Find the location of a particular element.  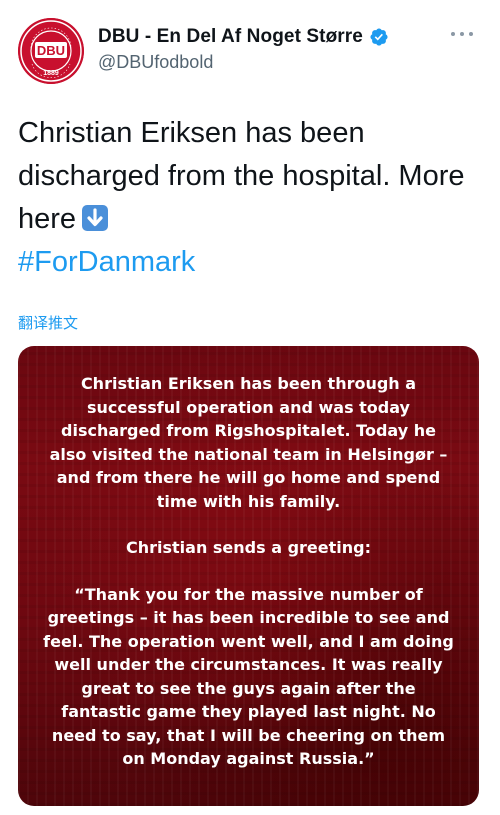

display-name-row: DBU - En Del Af Noget Større is located at coordinates (243, 37).